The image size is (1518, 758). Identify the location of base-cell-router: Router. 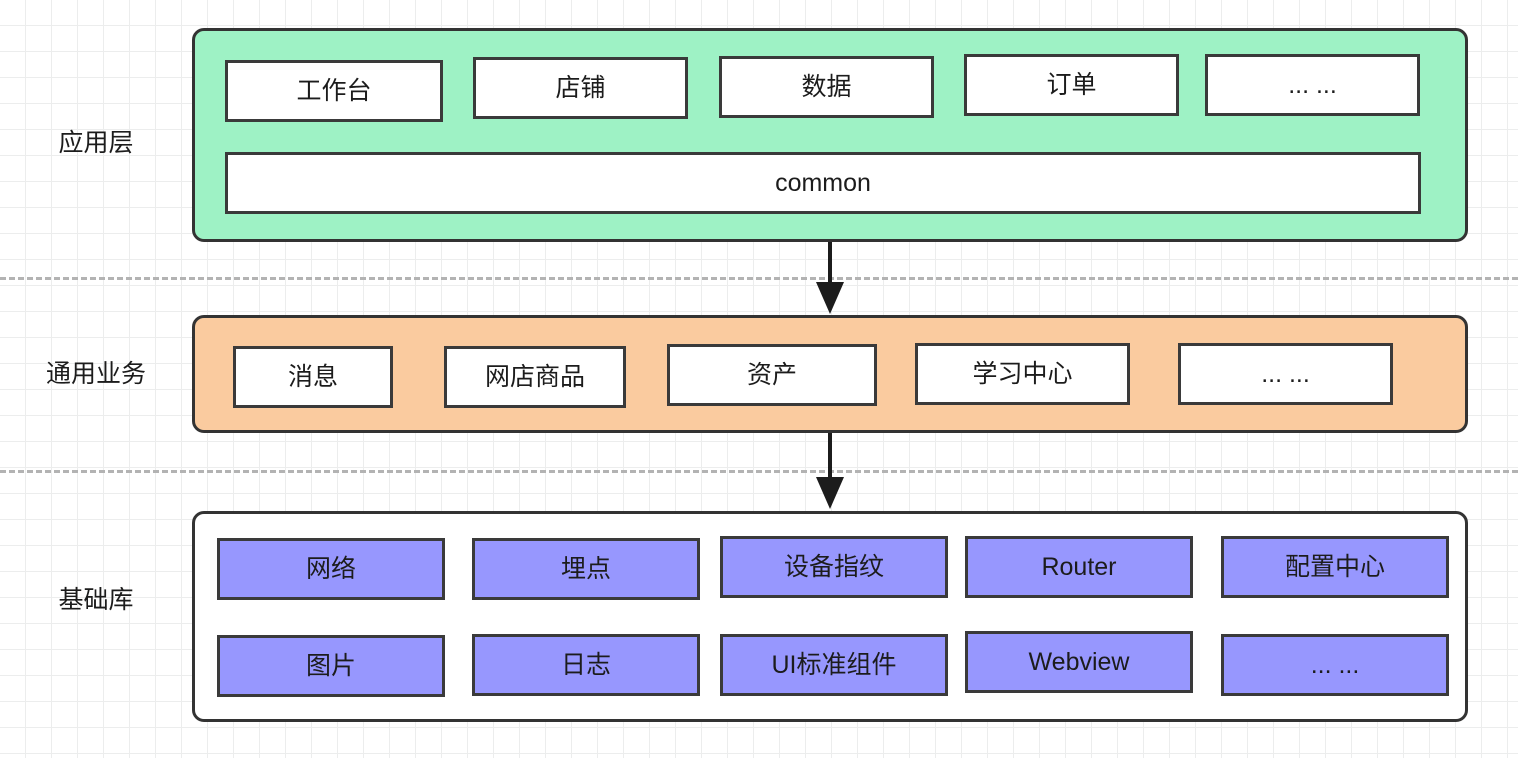
(1079, 567).